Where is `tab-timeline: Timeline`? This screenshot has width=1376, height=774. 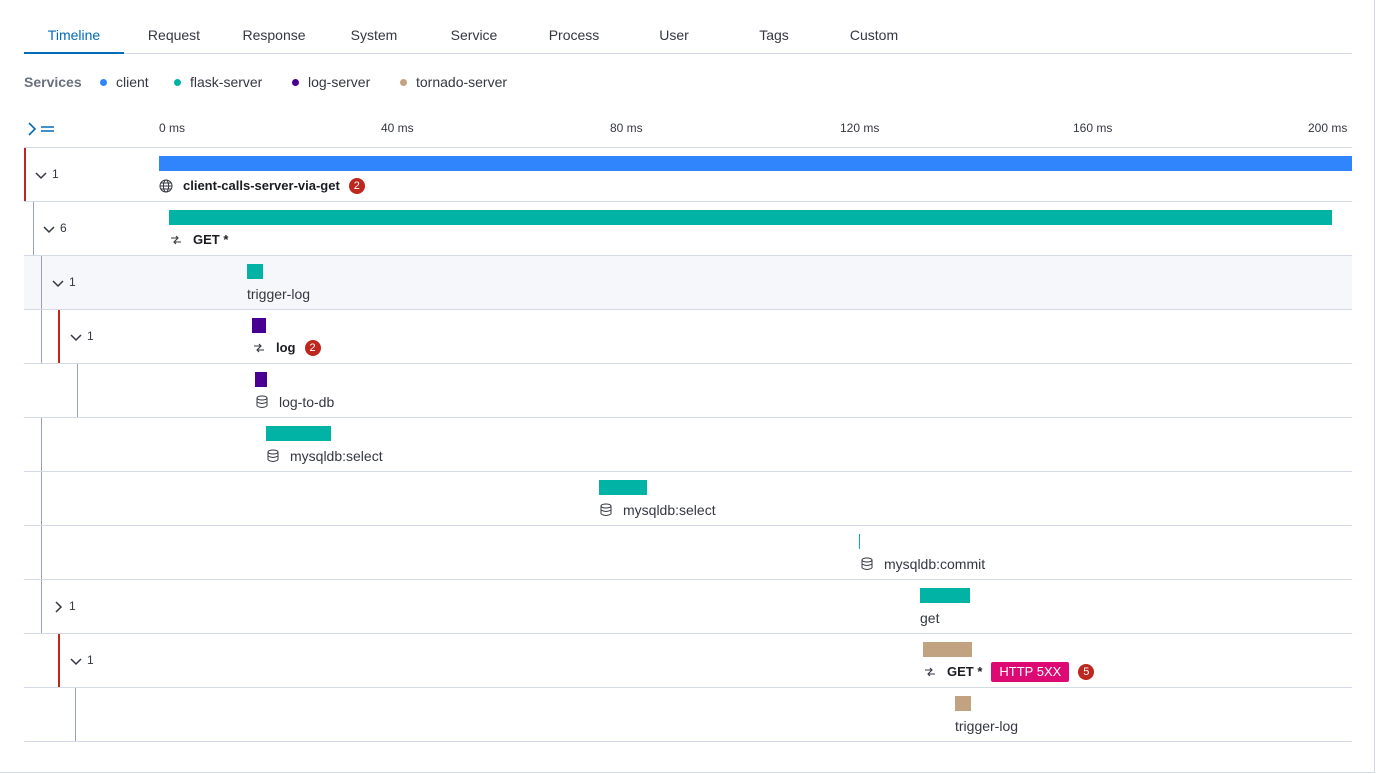
tab-timeline: Timeline is located at coordinates (74, 35).